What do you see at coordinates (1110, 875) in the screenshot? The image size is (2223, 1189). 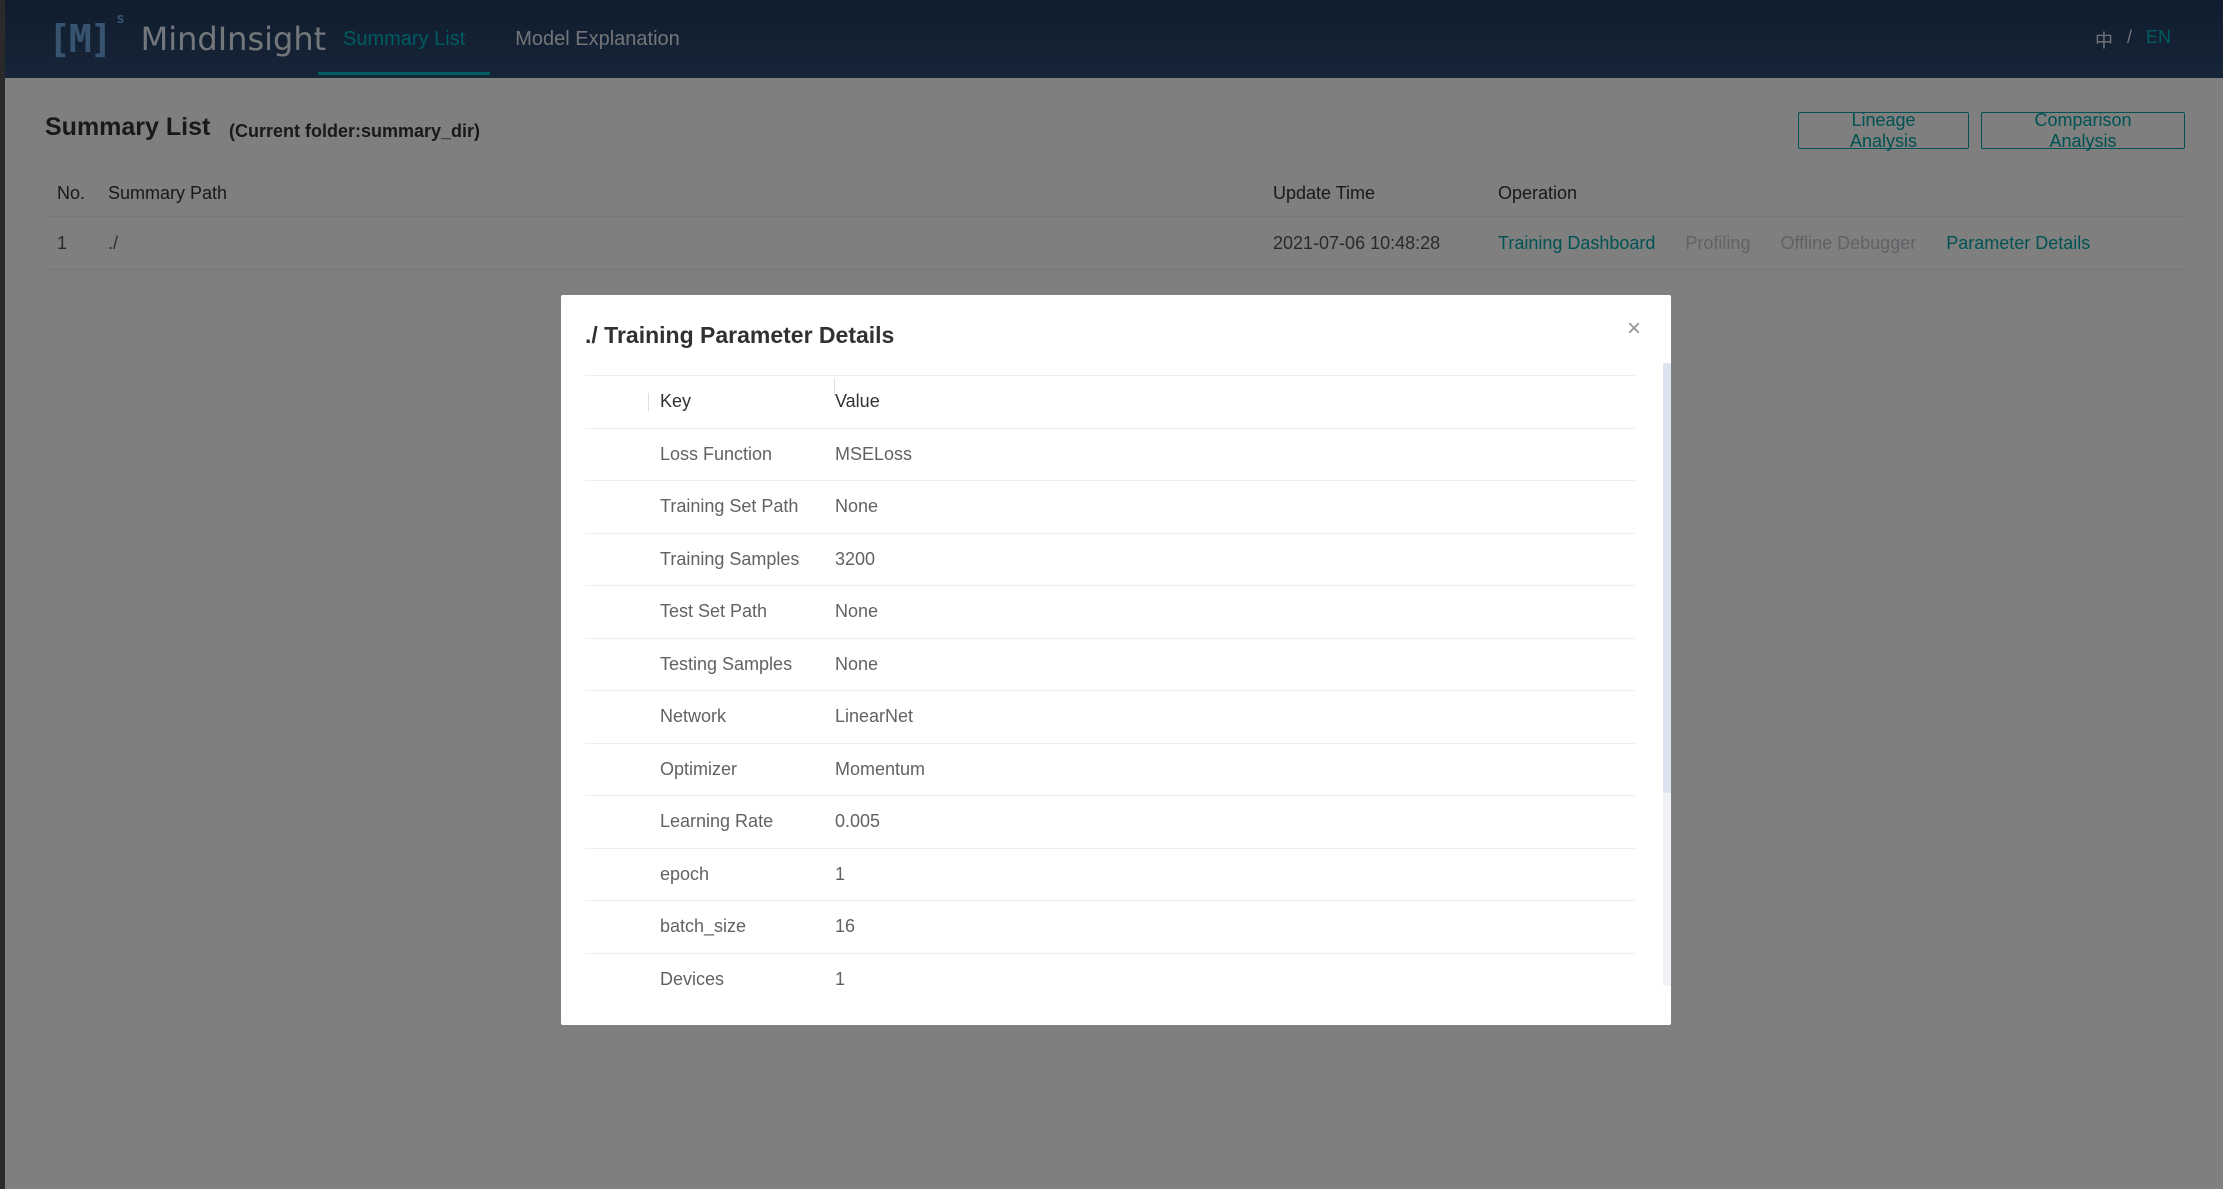 I see `table-row: epoch 1` at bounding box center [1110, 875].